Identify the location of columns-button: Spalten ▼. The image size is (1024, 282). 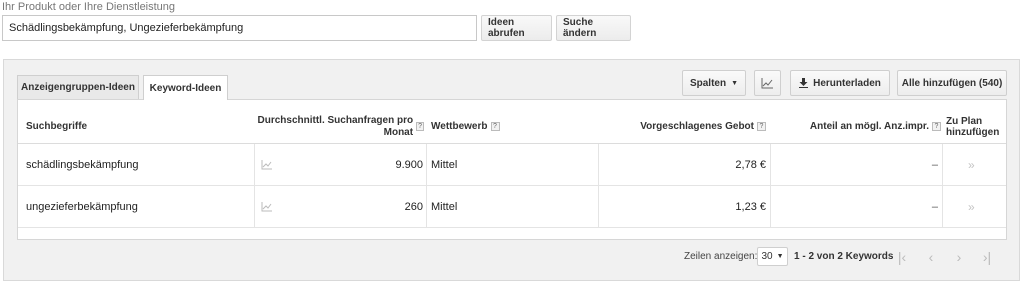
(714, 83).